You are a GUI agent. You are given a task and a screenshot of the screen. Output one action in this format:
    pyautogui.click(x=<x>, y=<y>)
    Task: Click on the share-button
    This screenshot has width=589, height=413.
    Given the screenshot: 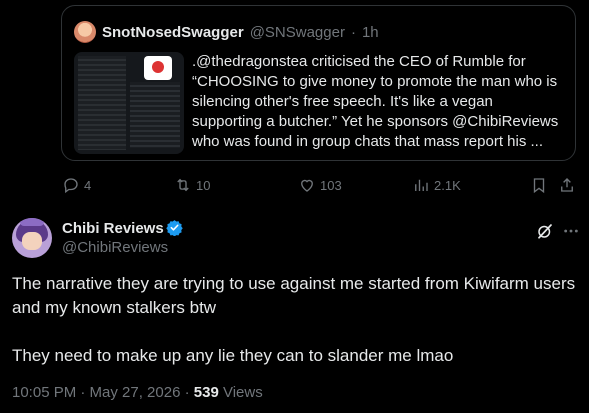 What is the action you would take?
    pyautogui.click(x=567, y=185)
    